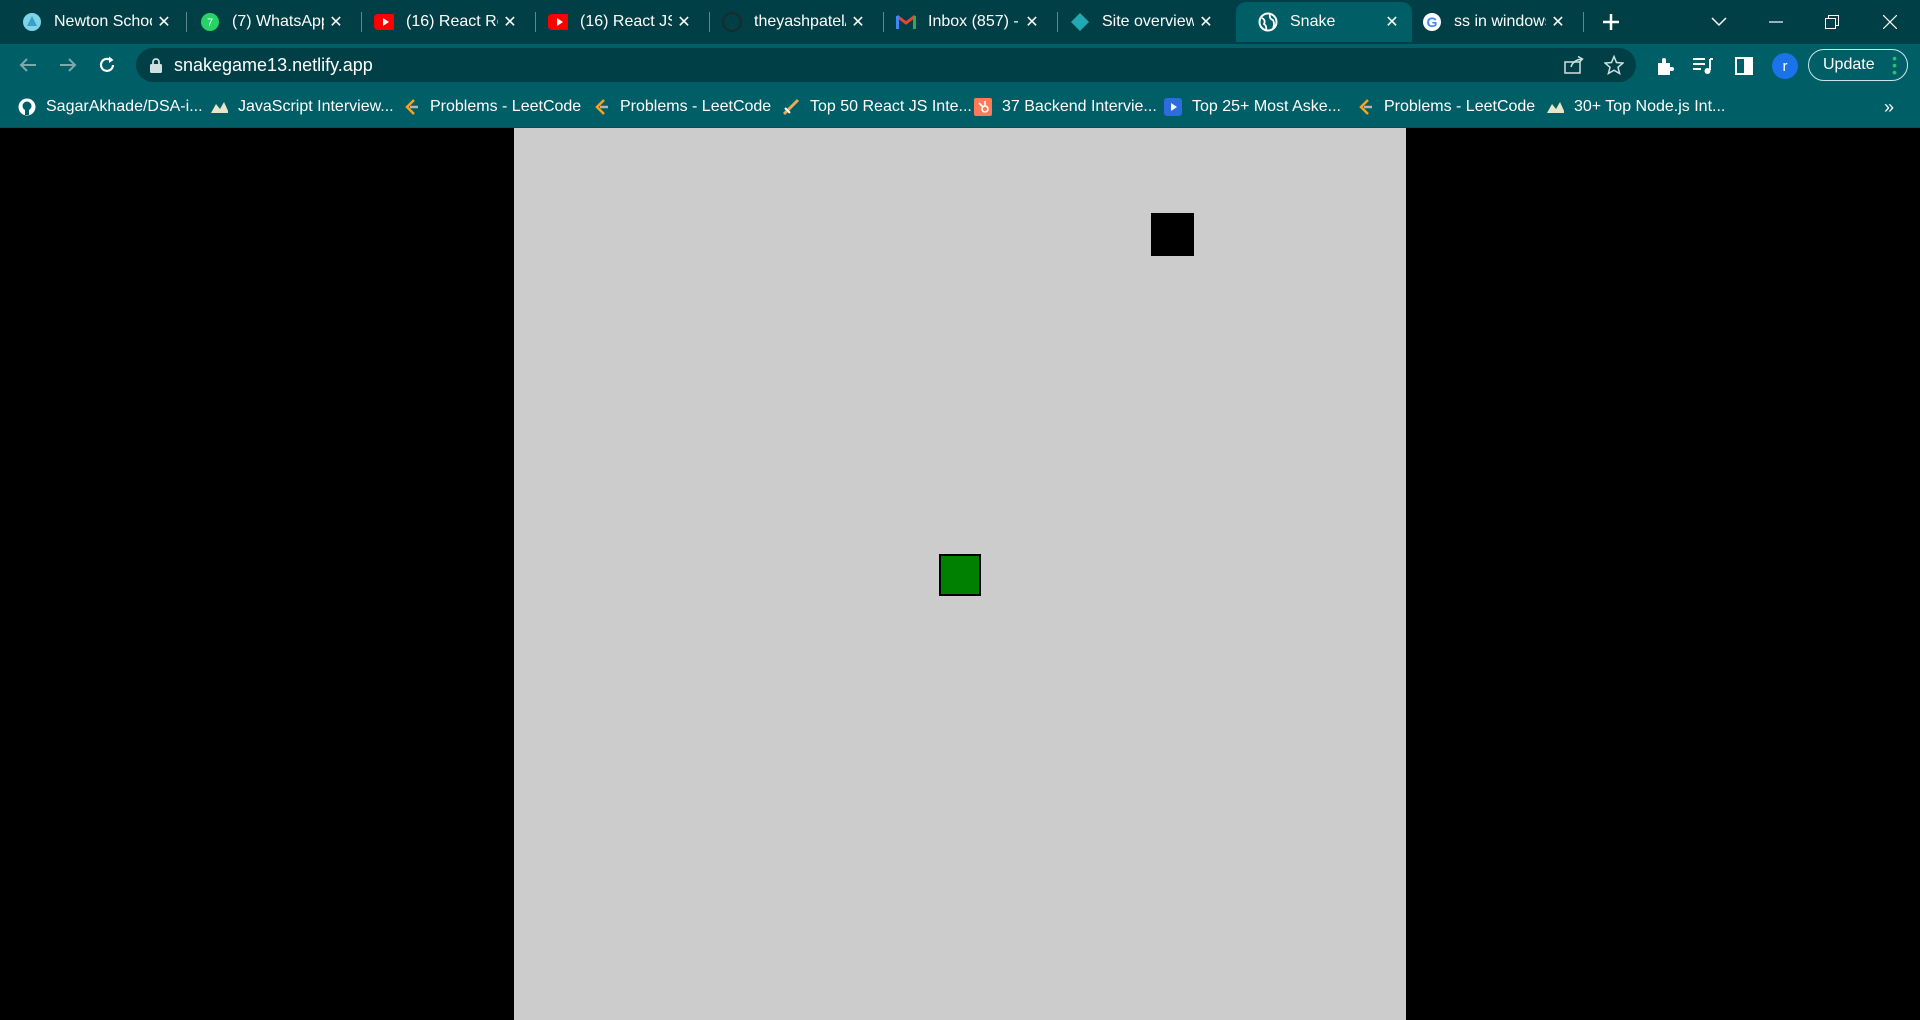 This screenshot has width=1920, height=1020. Describe the element at coordinates (32, 22) in the screenshot. I see `newton-school-icon` at that location.